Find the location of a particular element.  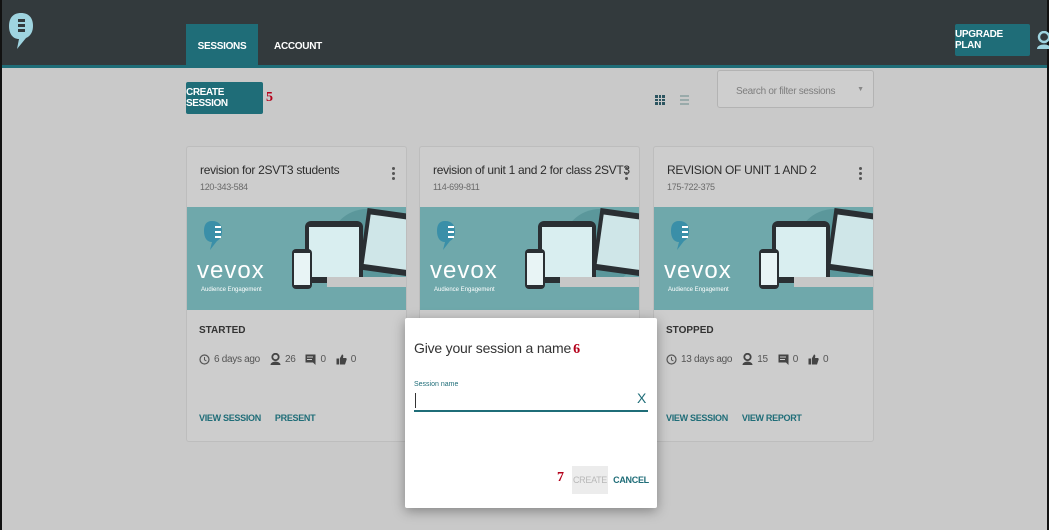

view-report-link: VIEW REPORT is located at coordinates (772, 418).